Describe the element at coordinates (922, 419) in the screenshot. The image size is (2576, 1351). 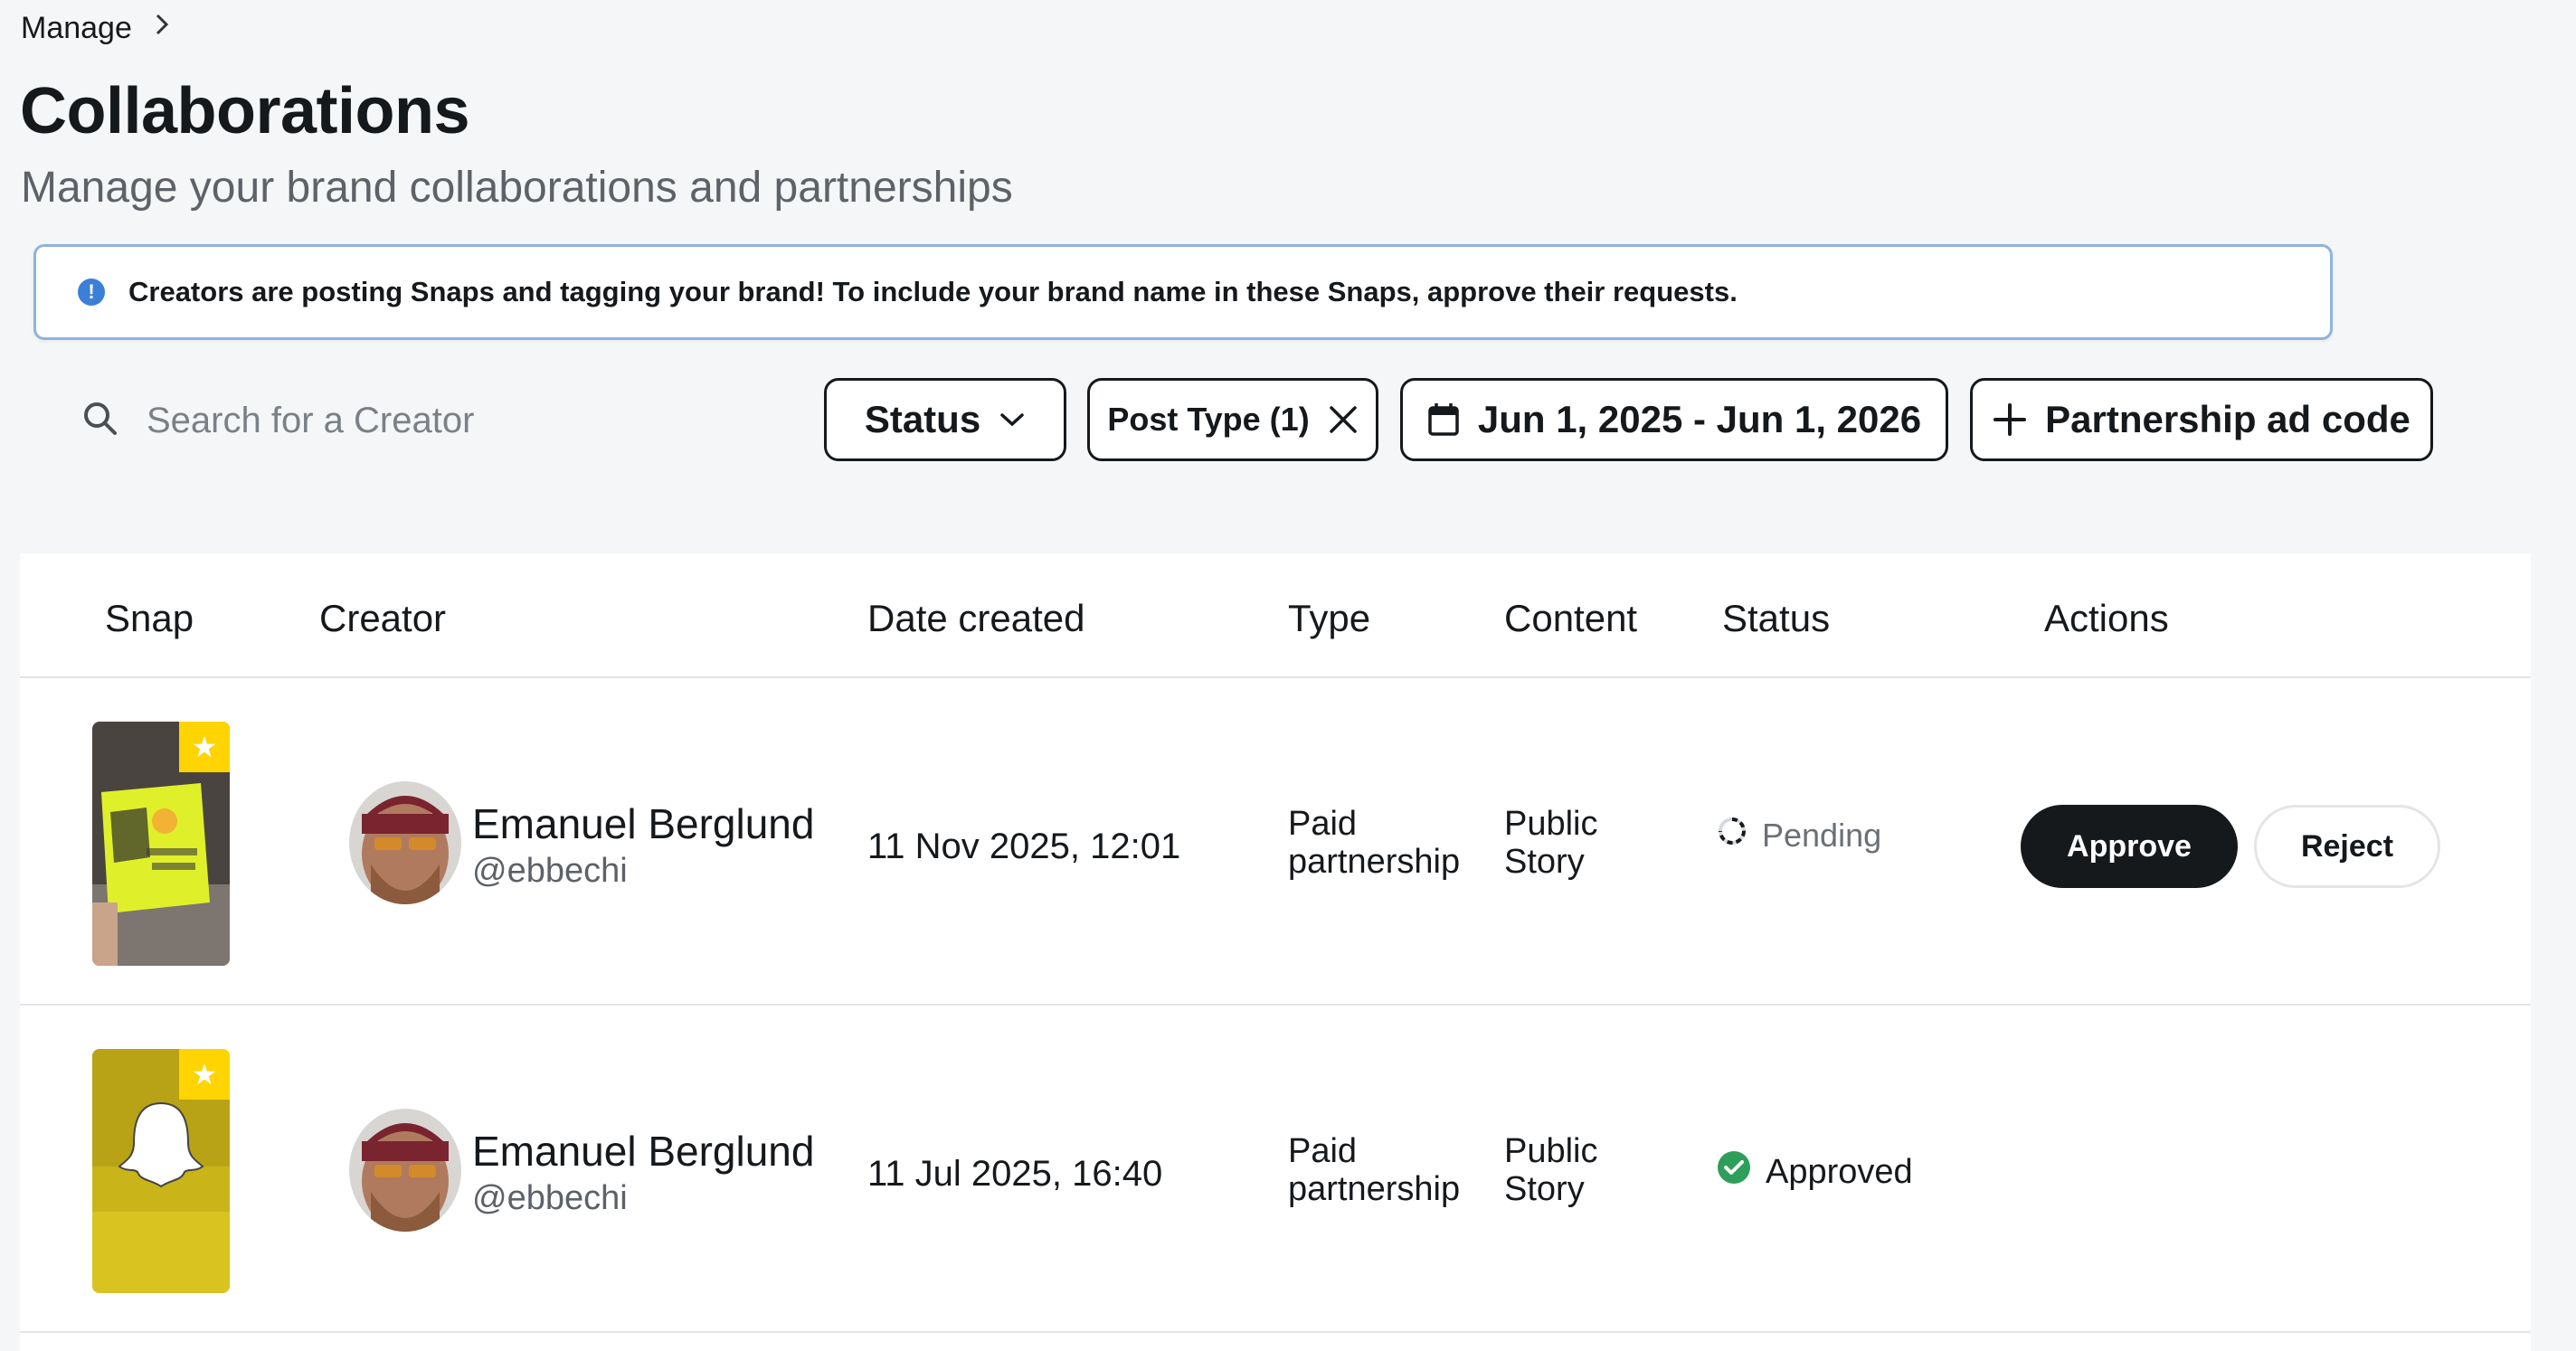
I see `status-filter-label: Status` at that location.